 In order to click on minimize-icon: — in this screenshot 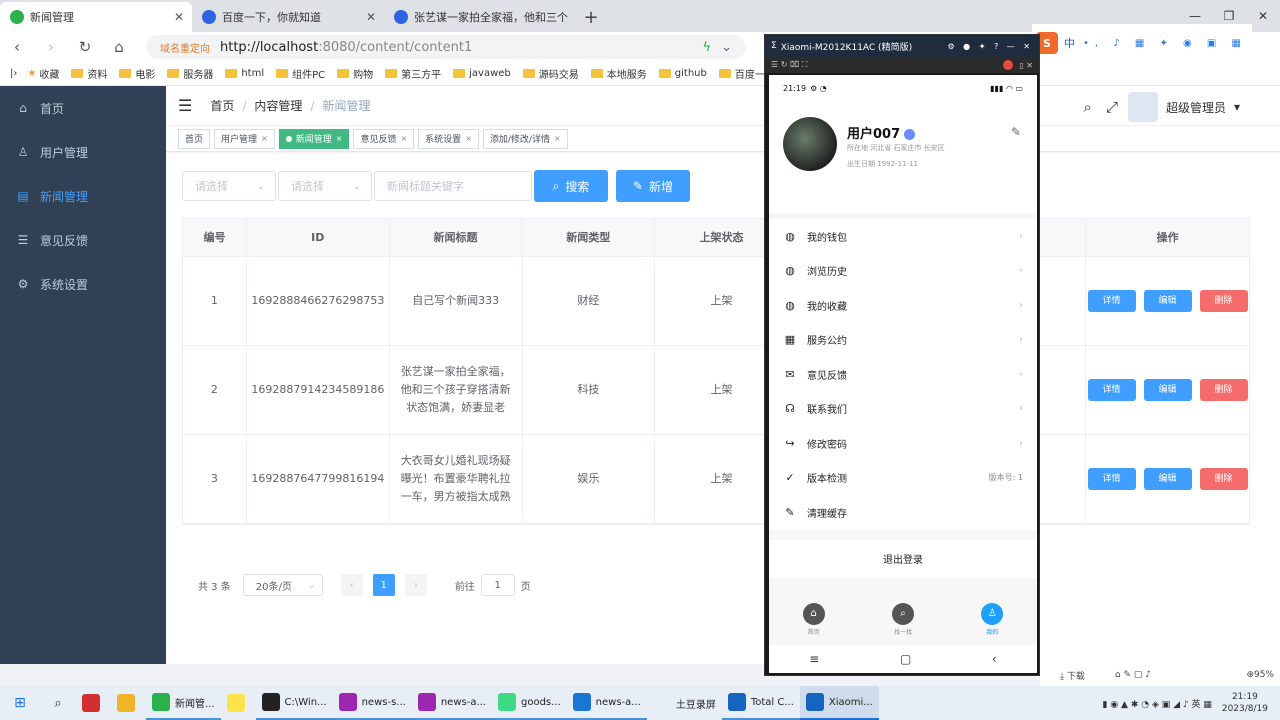, I will do `click(1195, 16)`.